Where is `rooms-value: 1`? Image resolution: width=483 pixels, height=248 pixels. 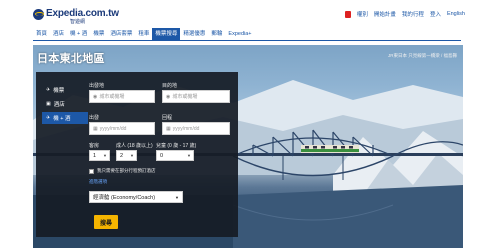
rooms-value: 1 is located at coordinates (95, 155).